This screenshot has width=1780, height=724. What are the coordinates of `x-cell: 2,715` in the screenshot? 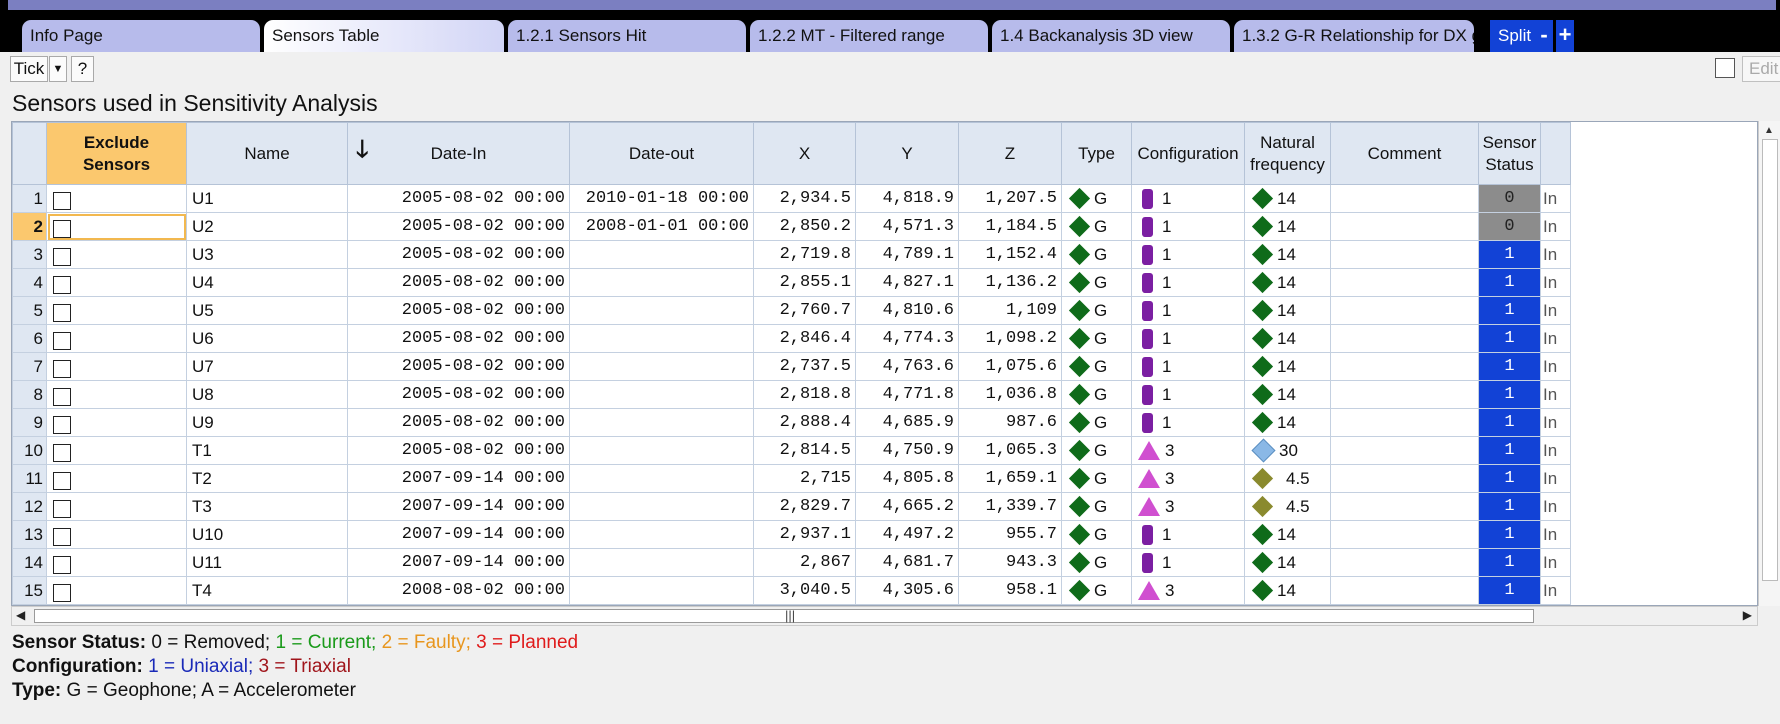 It's located at (804, 478).